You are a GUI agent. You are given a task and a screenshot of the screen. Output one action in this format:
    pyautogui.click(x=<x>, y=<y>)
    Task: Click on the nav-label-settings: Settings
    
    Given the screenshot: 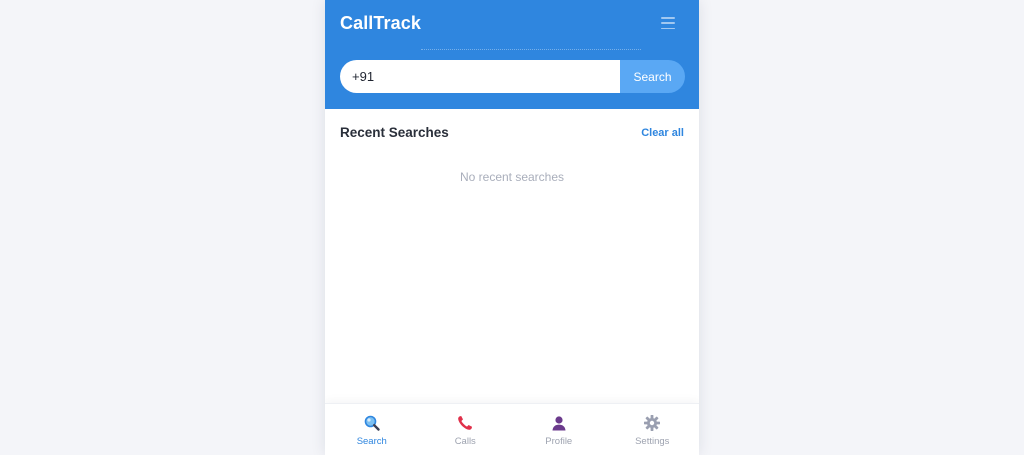 What is the action you would take?
    pyautogui.click(x=652, y=441)
    